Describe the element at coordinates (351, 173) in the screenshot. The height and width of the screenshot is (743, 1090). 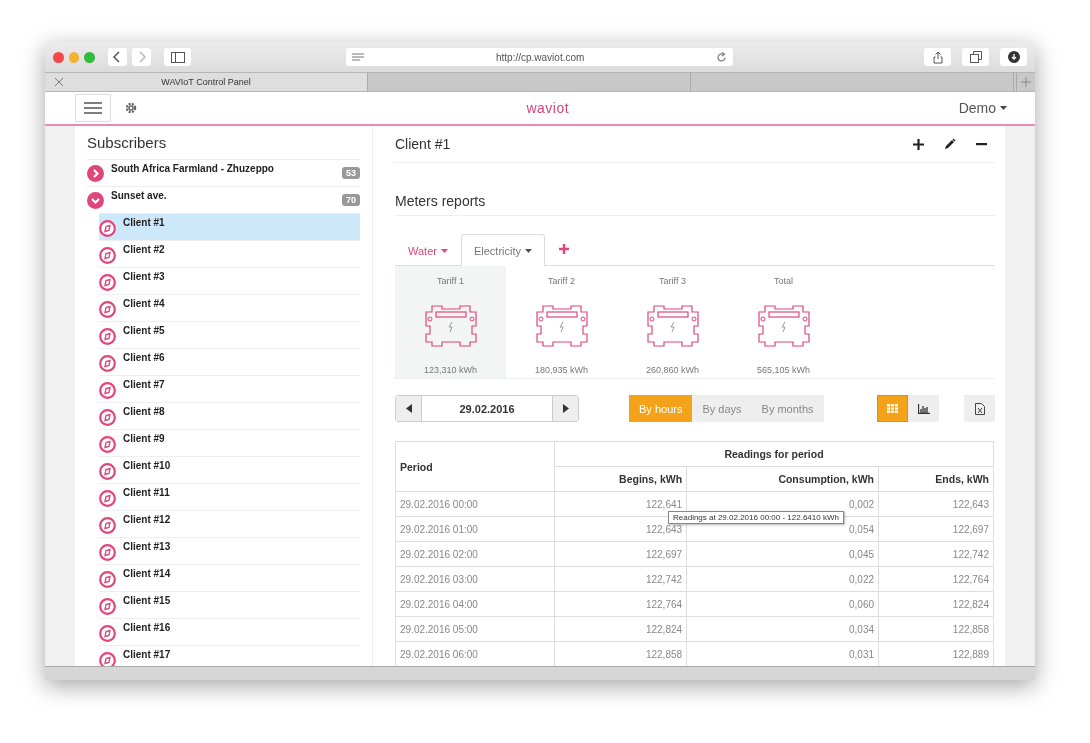
I see `count-badge: 53` at that location.